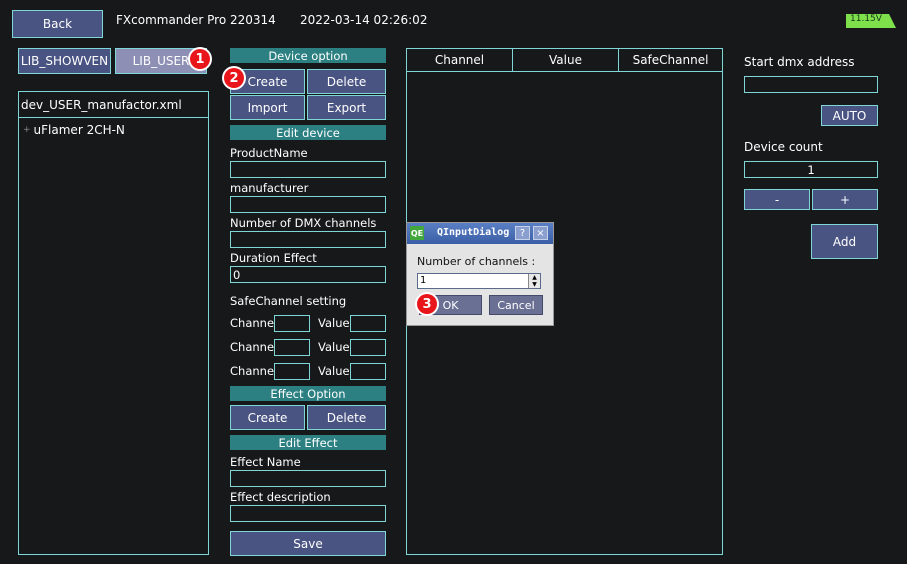 The image size is (907, 564). What do you see at coordinates (308, 393) in the screenshot?
I see `effect-option-header: Effect Option` at bounding box center [308, 393].